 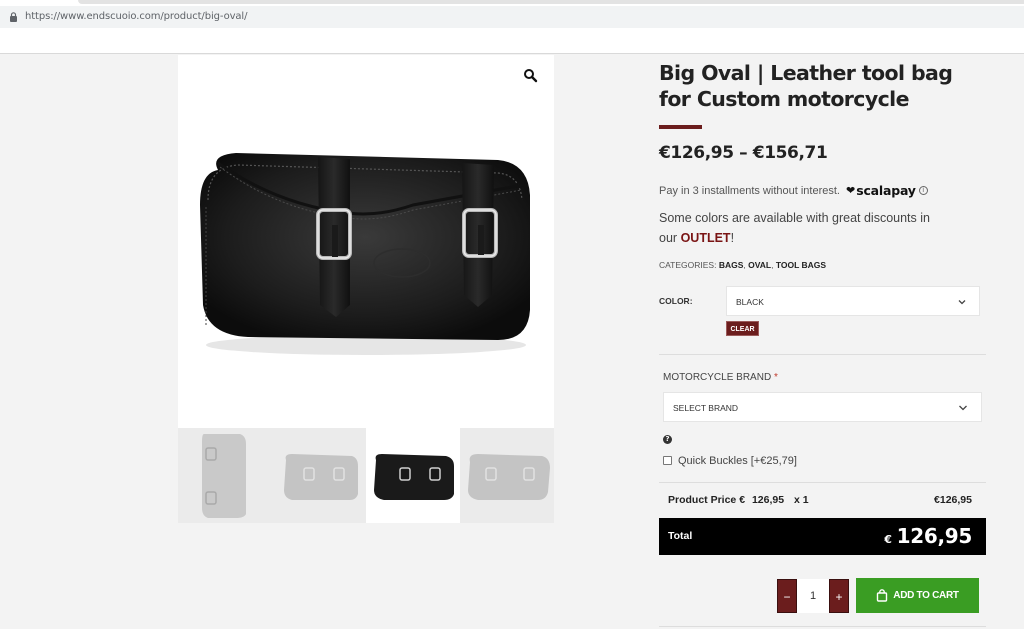 What do you see at coordinates (688, 265) in the screenshot?
I see `categories-label: Categories:` at bounding box center [688, 265].